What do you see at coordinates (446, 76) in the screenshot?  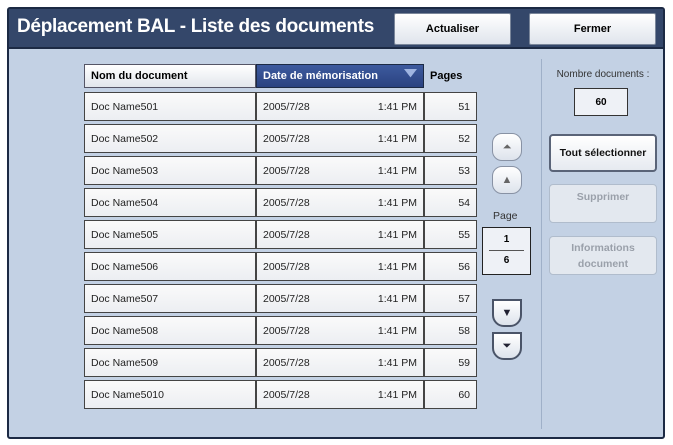 I see `column-header-pages: Pages` at bounding box center [446, 76].